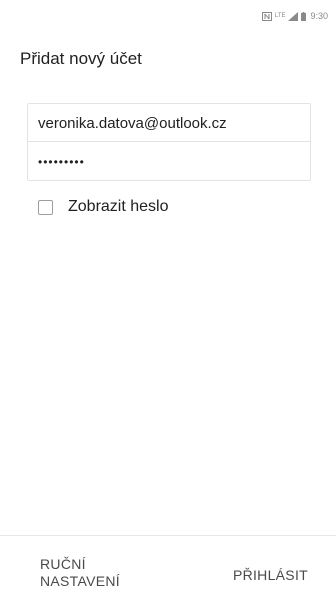 The height and width of the screenshot is (592, 336). Describe the element at coordinates (172, 123) in the screenshot. I see `email-field` at that location.